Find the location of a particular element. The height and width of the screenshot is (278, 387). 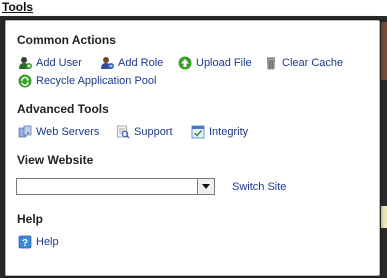

upload-file-link: Upload File is located at coordinates (215, 63).